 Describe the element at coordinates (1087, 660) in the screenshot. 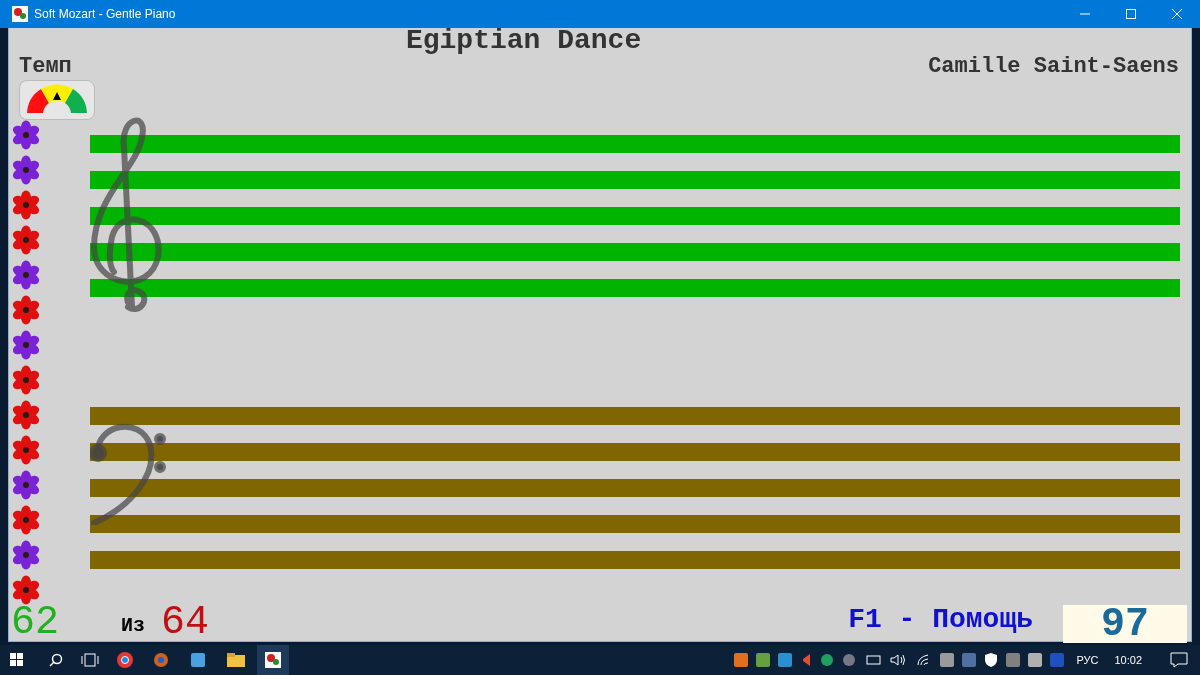

I see `language-indicator: РУС` at that location.